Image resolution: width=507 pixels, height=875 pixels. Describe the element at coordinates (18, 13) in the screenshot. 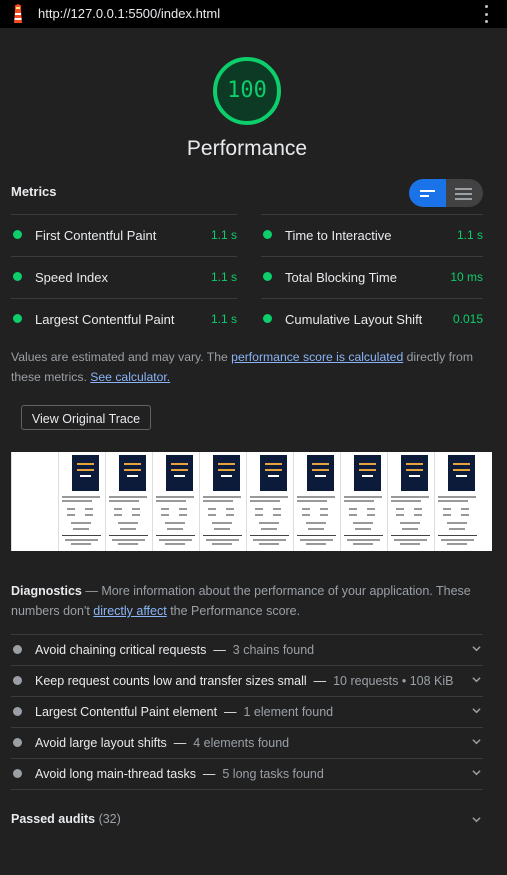

I see `lighthouse-icon` at that location.